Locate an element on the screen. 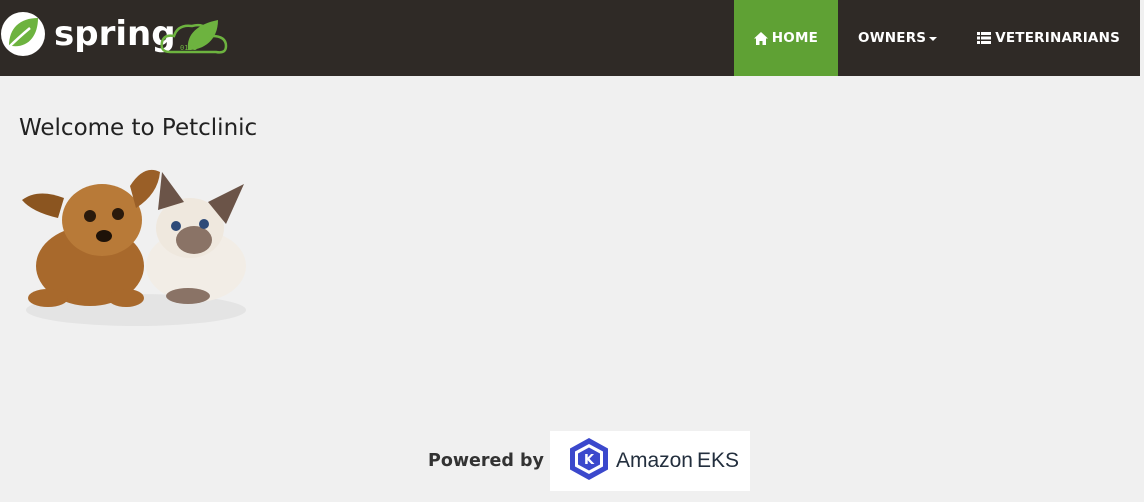 Image resolution: width=1144 pixels, height=502 pixels. caret-down-icon is located at coordinates (933, 38).